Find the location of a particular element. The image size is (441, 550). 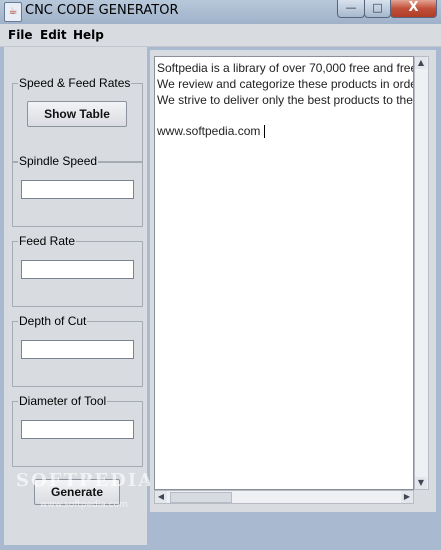

close-button: X is located at coordinates (413, 9).